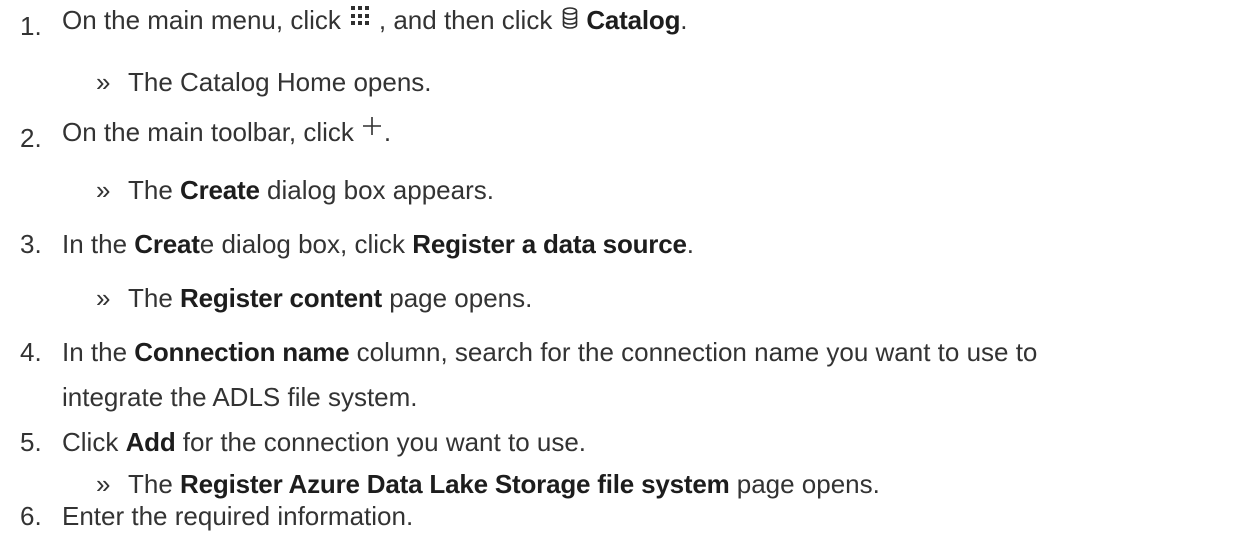 This screenshot has width=1244, height=534. I want to click on result-text: The Catalog Home opens., so click(280, 82).